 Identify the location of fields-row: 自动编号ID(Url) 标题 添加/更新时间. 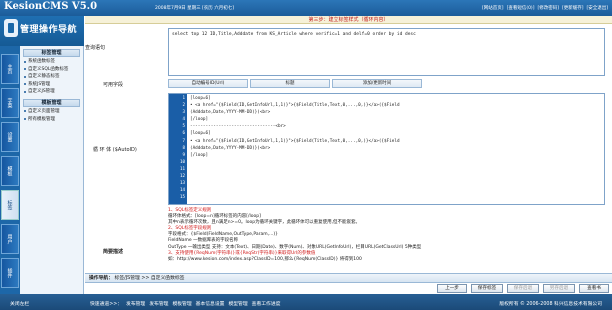
(295, 83).